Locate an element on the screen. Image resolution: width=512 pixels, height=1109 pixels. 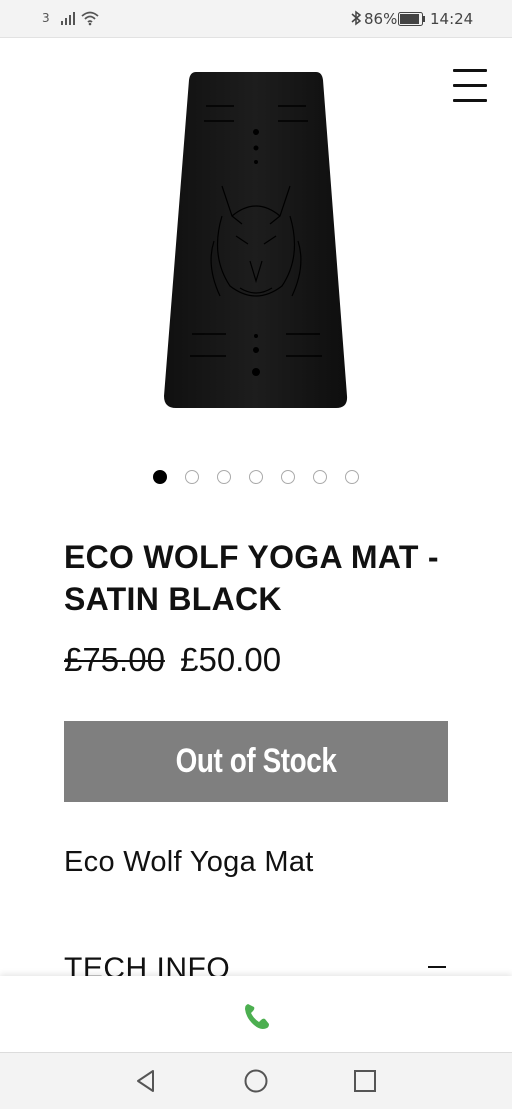
clock-time: 14:24 is located at coordinates (452, 19).